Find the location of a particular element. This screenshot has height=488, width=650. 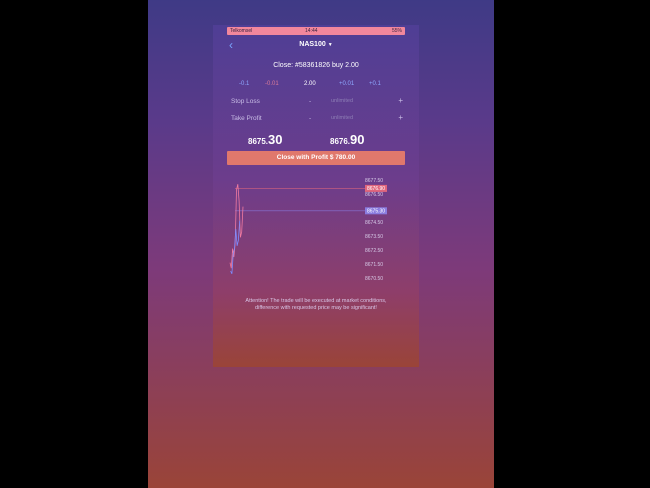

bid-price-pips: 30 is located at coordinates (275, 139).